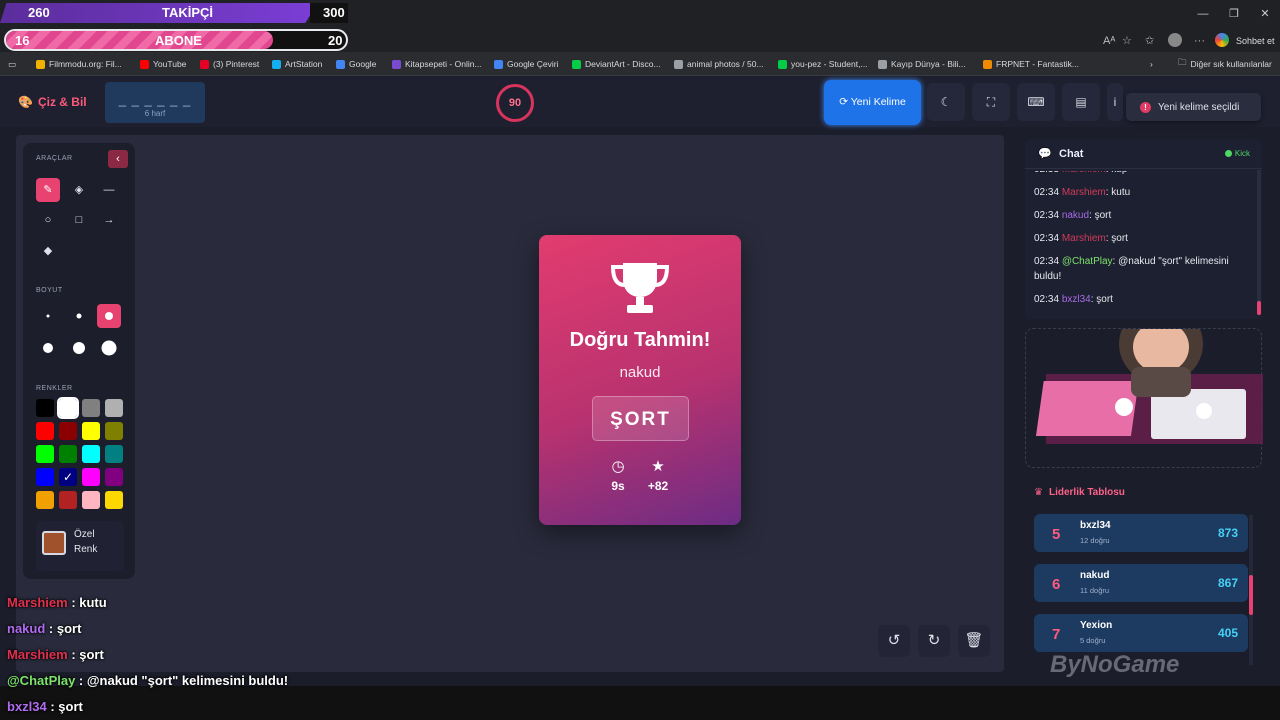 This screenshot has width=1280, height=720. I want to click on archive-button: ▤, so click(1081, 102).